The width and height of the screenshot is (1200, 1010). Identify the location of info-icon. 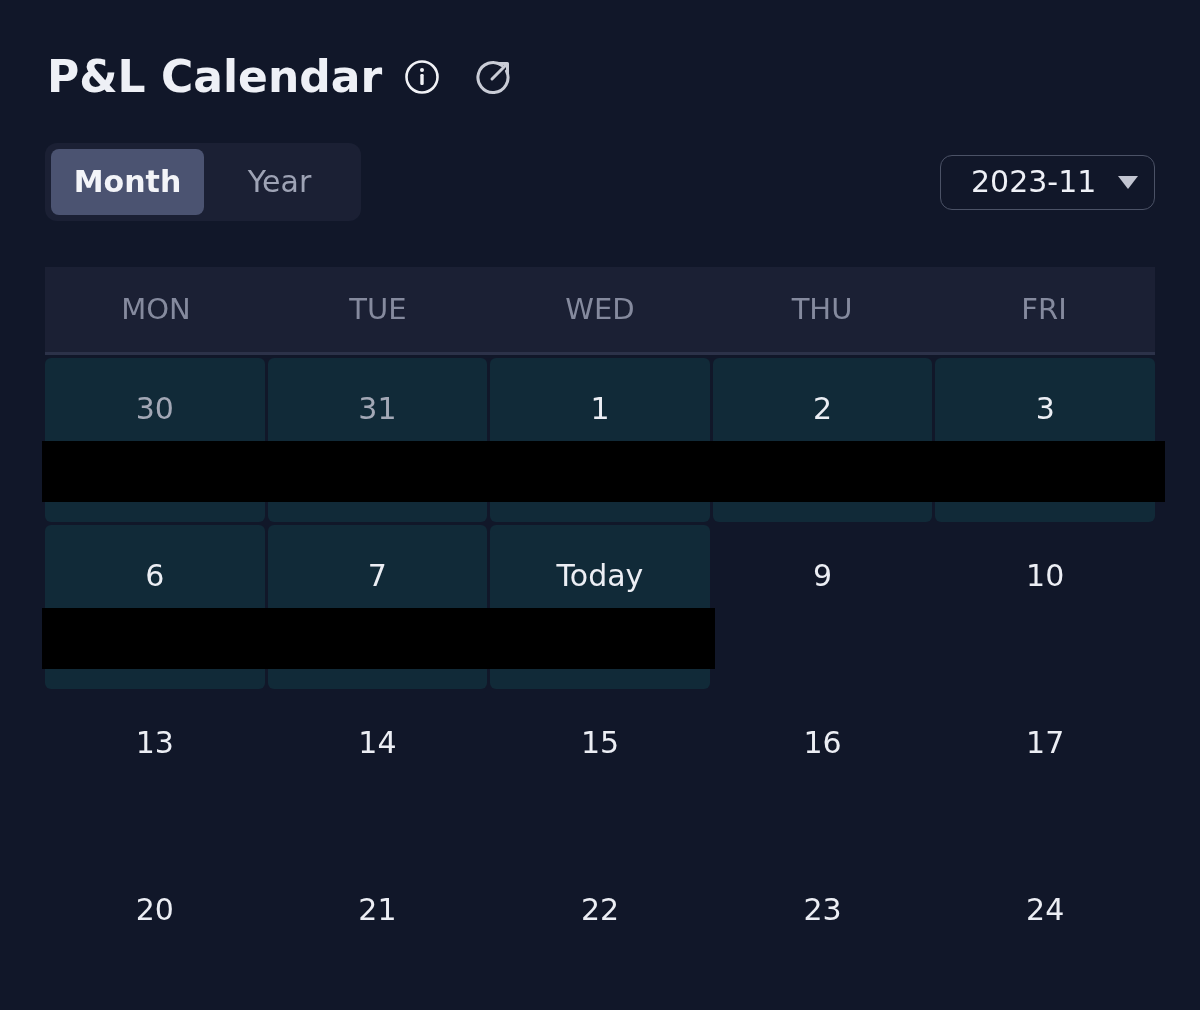
(422, 77).